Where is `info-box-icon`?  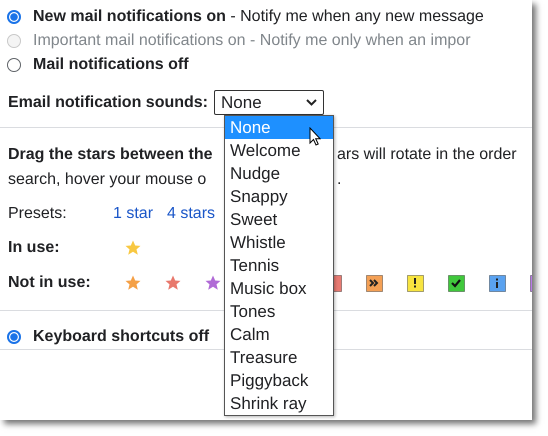
info-box-icon is located at coordinates (497, 283).